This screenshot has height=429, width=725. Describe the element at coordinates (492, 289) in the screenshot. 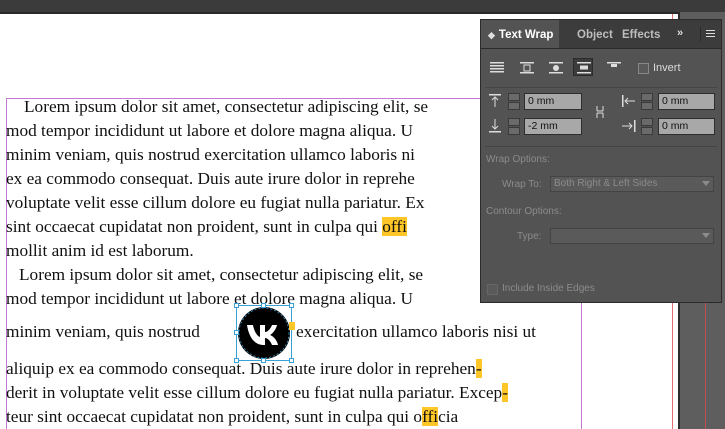

I see `include-inside-edges-checkbox` at that location.